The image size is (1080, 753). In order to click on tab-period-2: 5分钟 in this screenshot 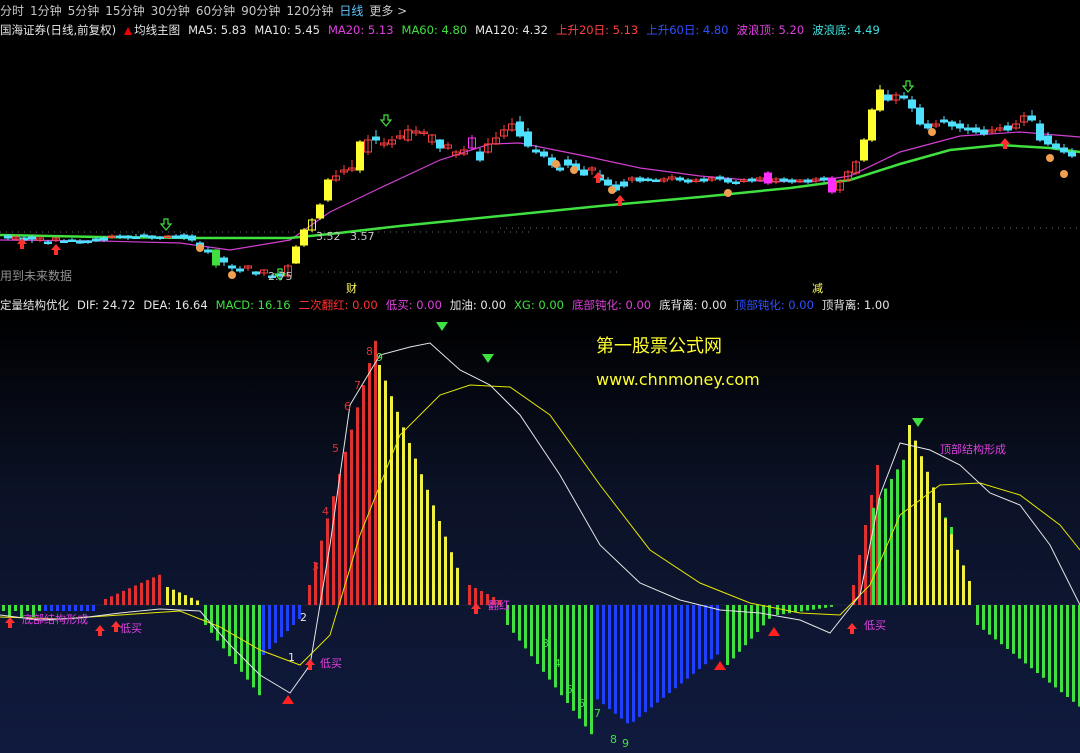, I will do `click(84, 10)`.